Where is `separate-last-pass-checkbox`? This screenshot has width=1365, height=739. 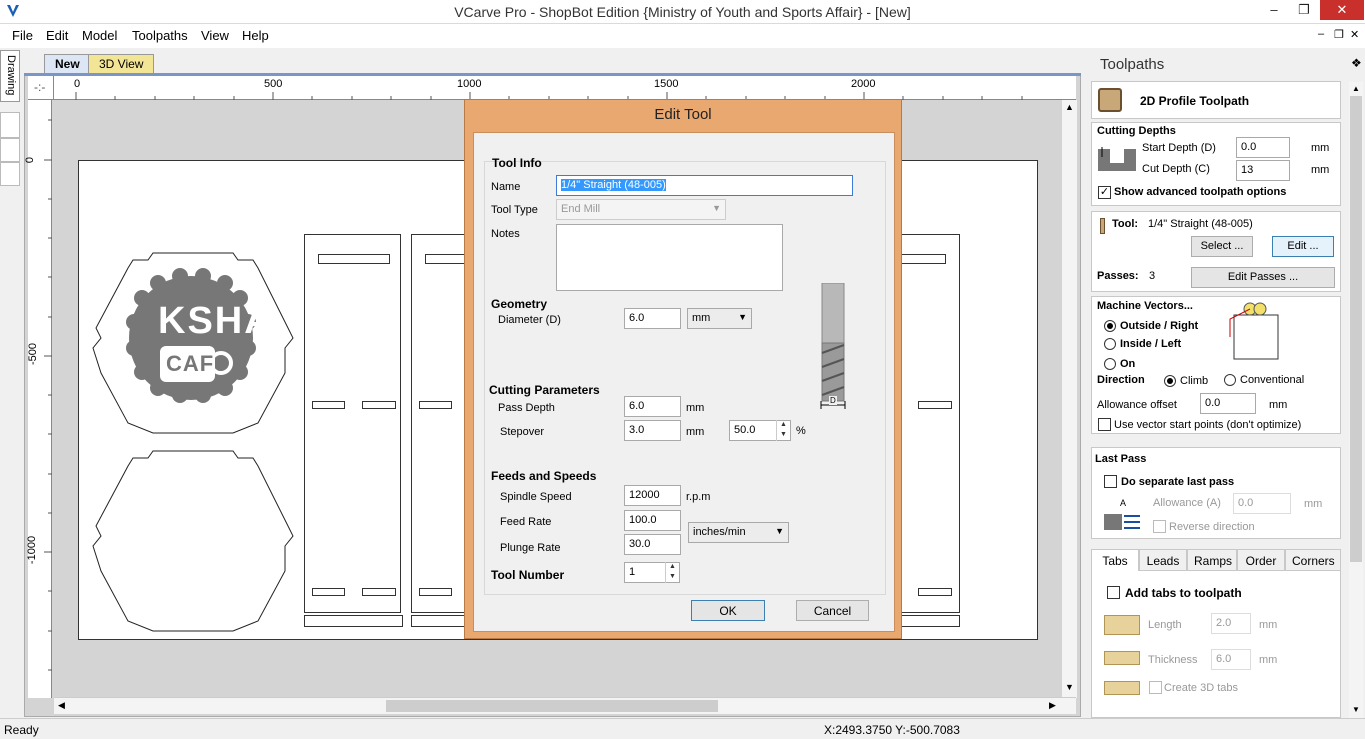
separate-last-pass-checkbox is located at coordinates (1110, 481).